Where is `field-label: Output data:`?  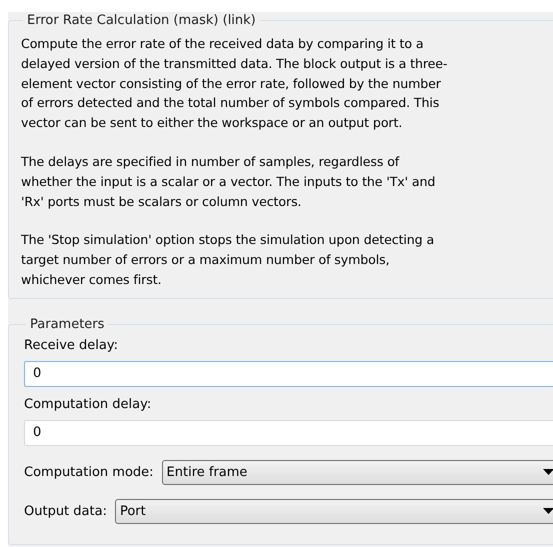
field-label: Output data: is located at coordinates (65, 511).